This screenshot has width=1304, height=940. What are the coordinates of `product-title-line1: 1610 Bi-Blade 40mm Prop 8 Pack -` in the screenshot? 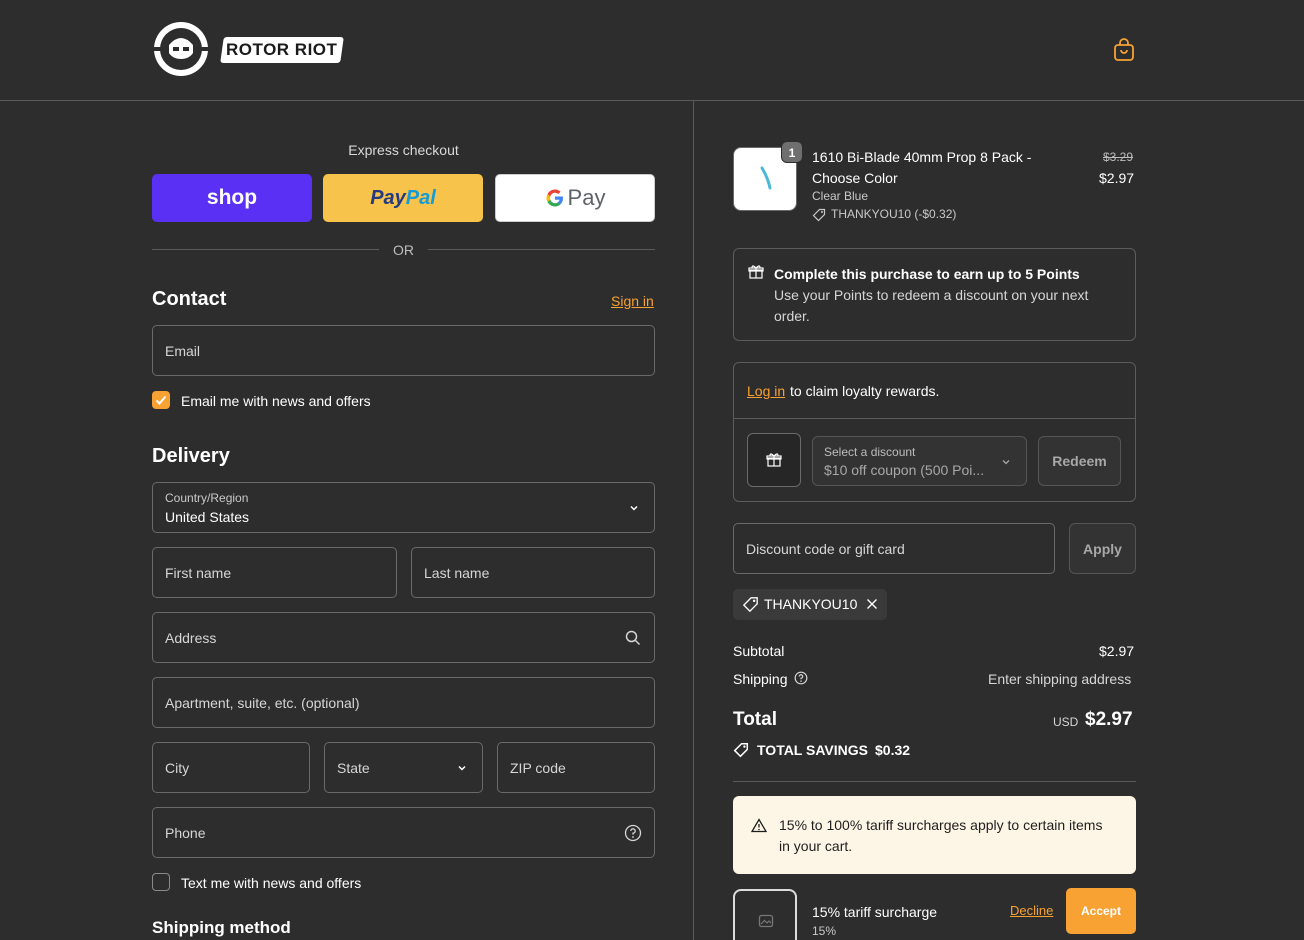 It's located at (922, 157).